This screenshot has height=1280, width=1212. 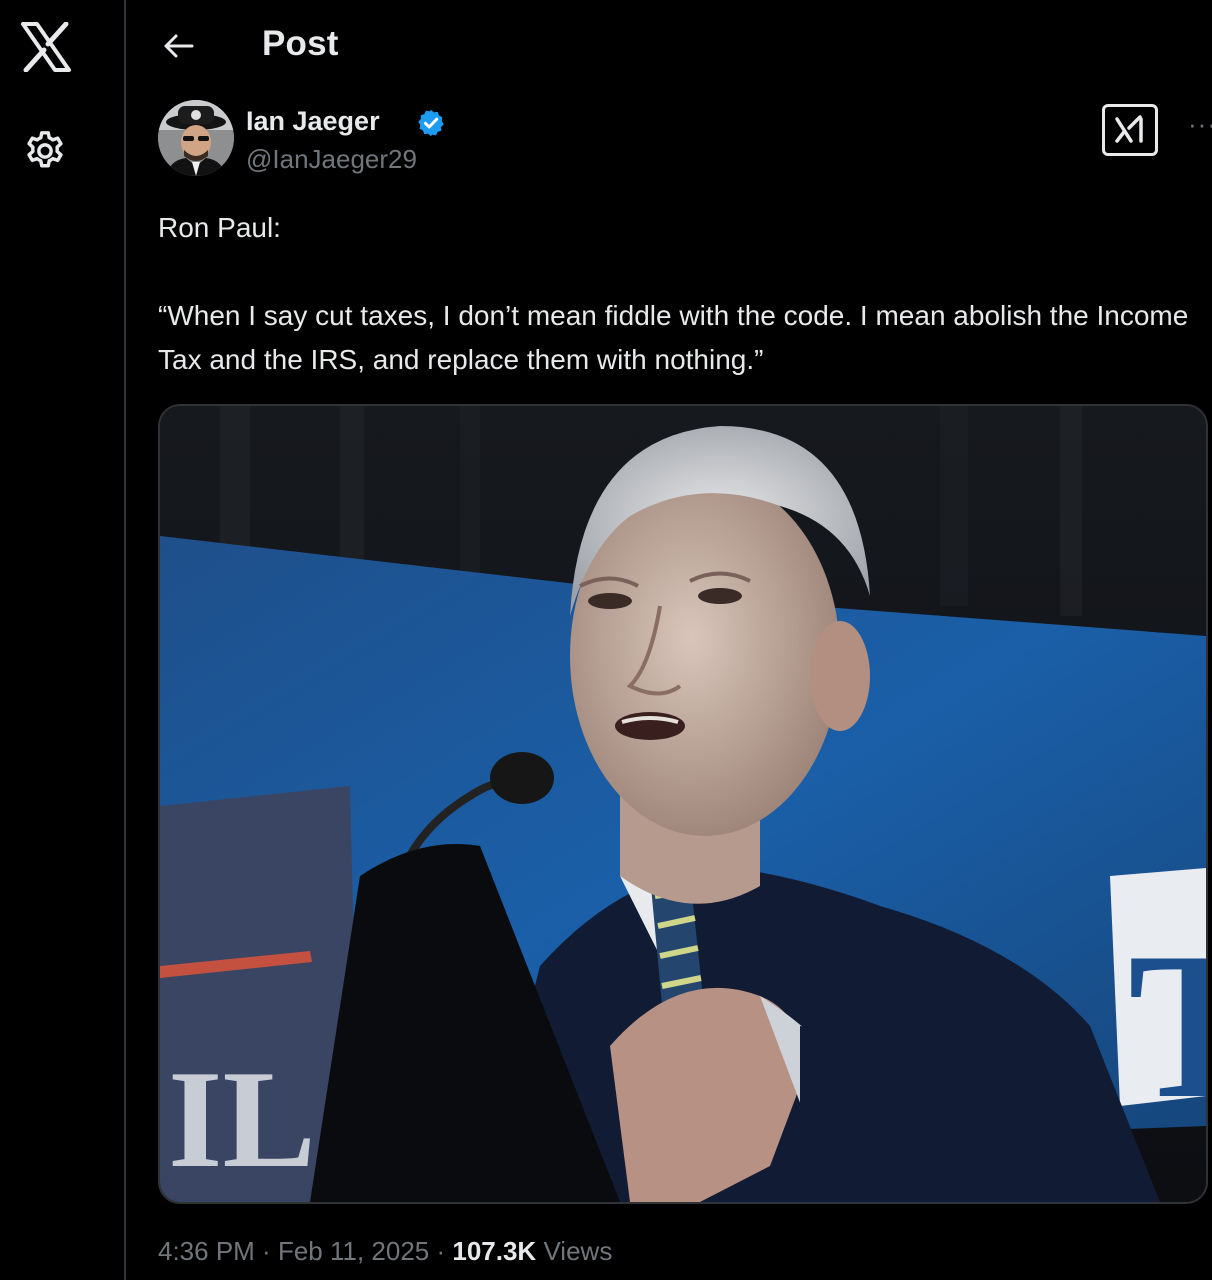 I want to click on x-logo-icon, so click(x=46, y=47).